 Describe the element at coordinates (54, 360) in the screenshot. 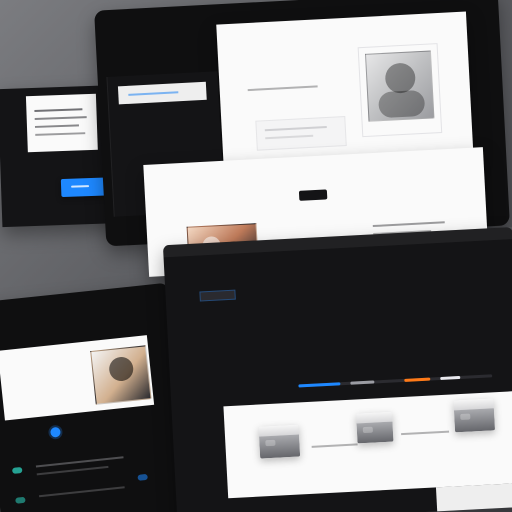

I see `bottom-left-hero-text` at that location.